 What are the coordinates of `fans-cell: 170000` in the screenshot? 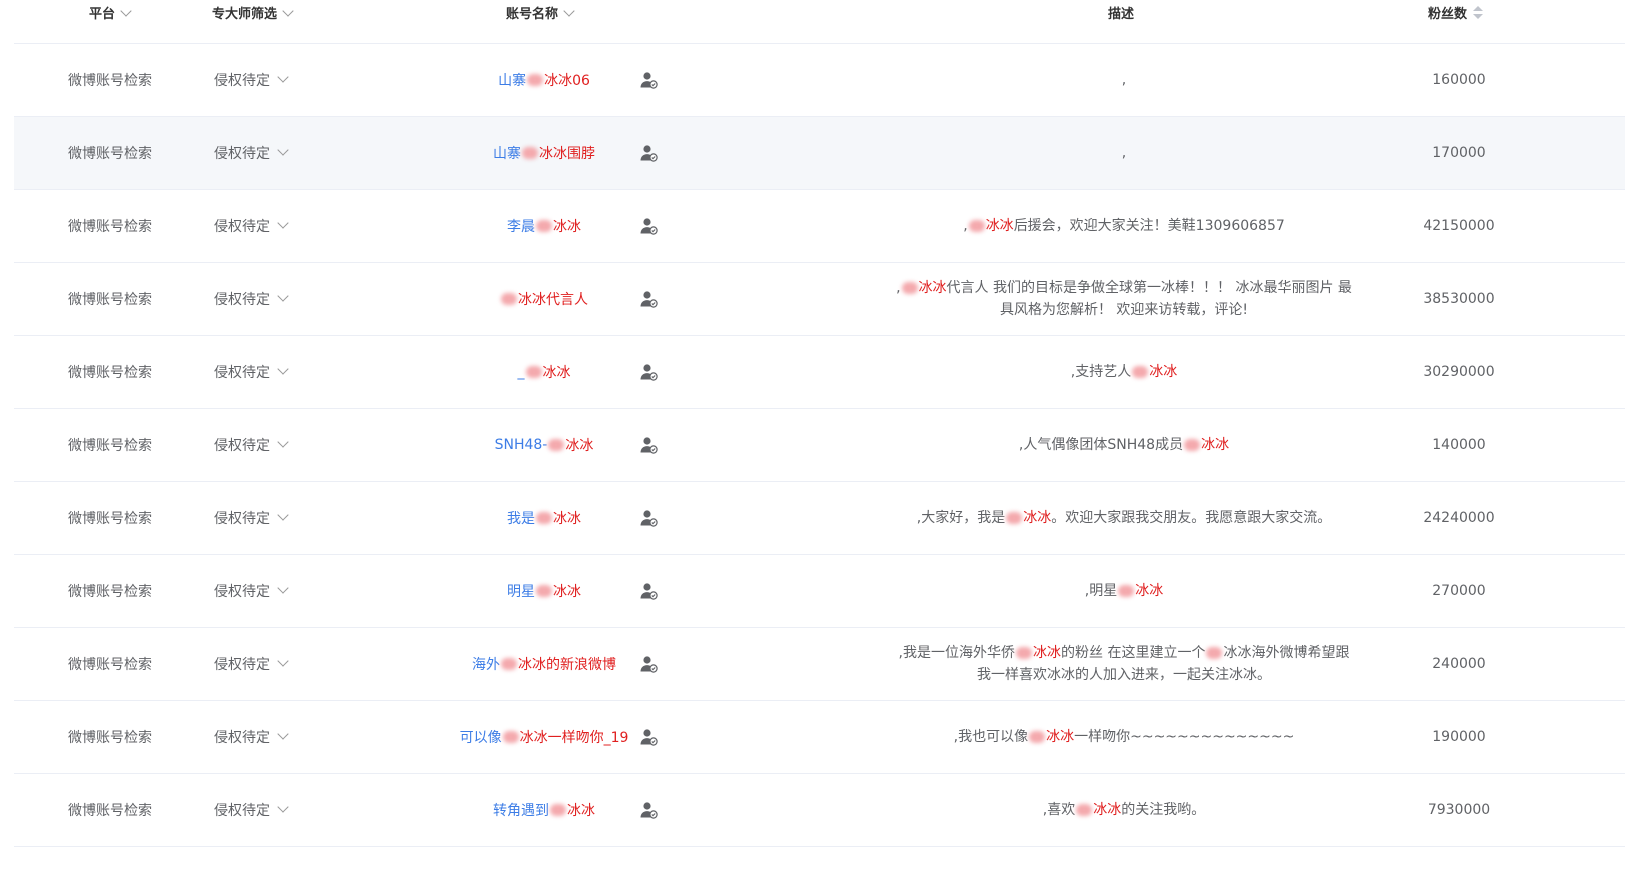 It's located at (1459, 153).